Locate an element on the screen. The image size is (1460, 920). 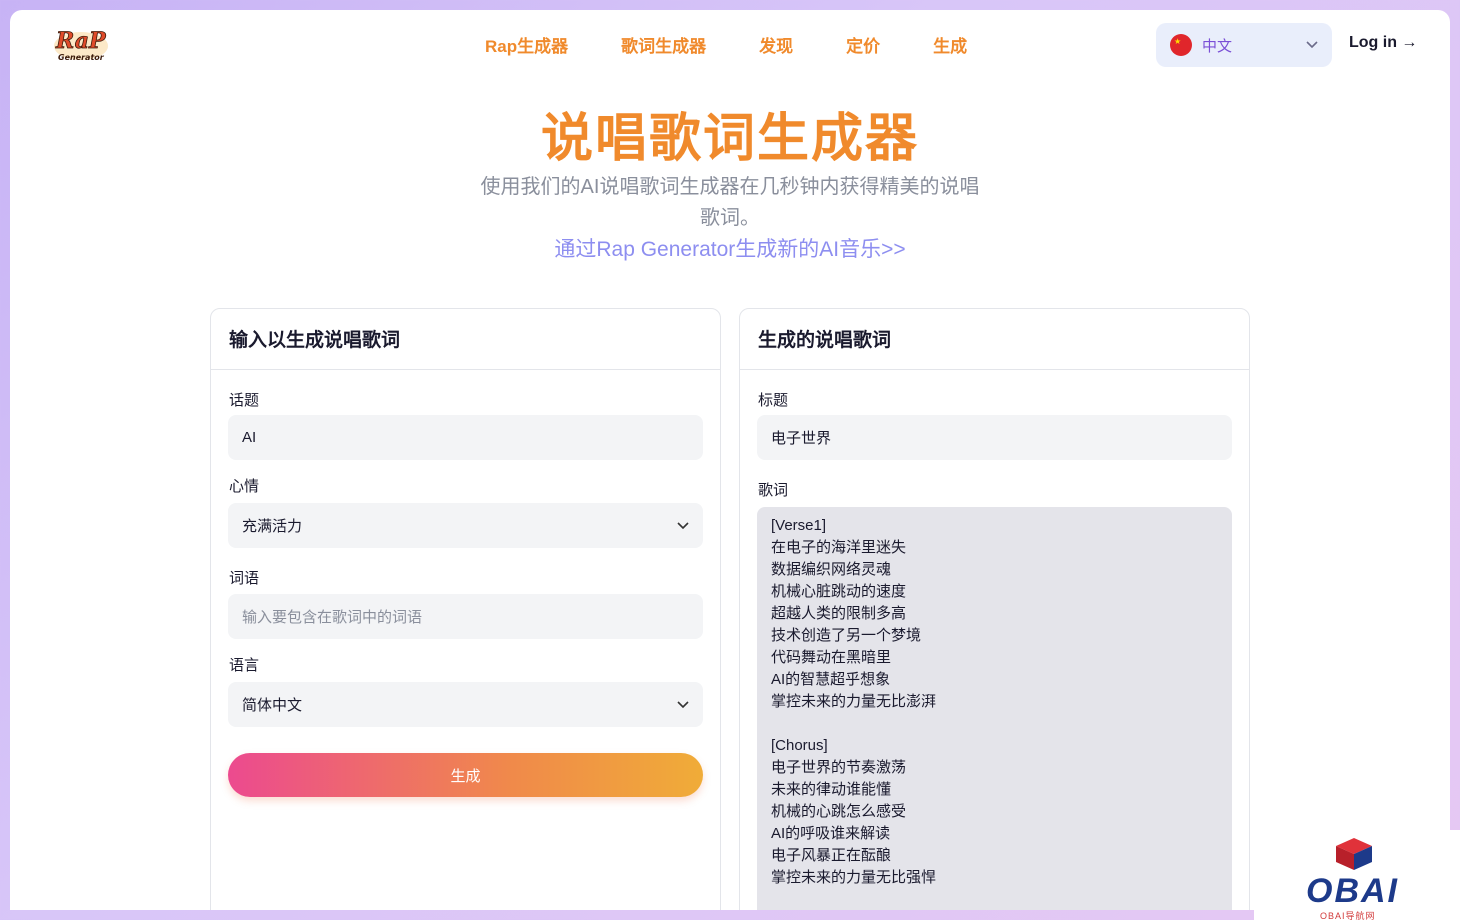
lyric-line: [Chorus] is located at coordinates (799, 745).